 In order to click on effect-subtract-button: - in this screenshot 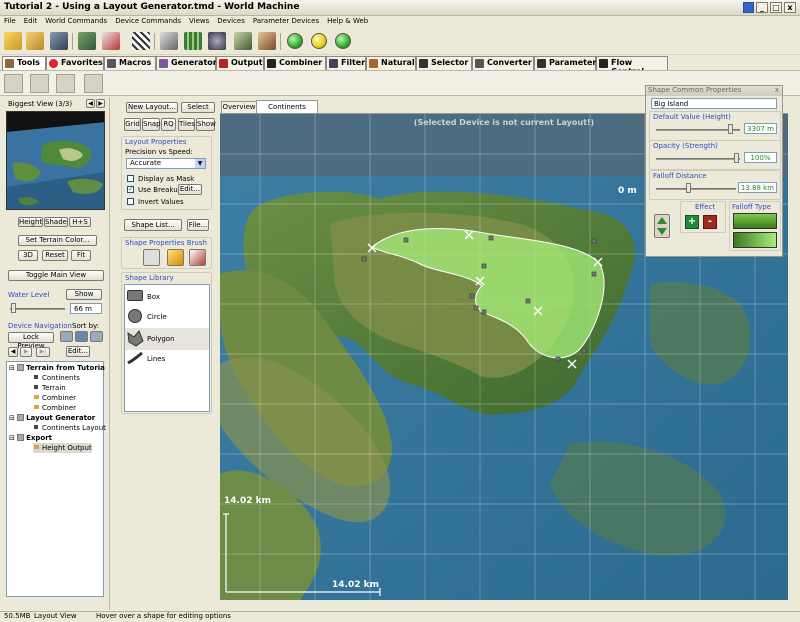, I will do `click(710, 222)`.